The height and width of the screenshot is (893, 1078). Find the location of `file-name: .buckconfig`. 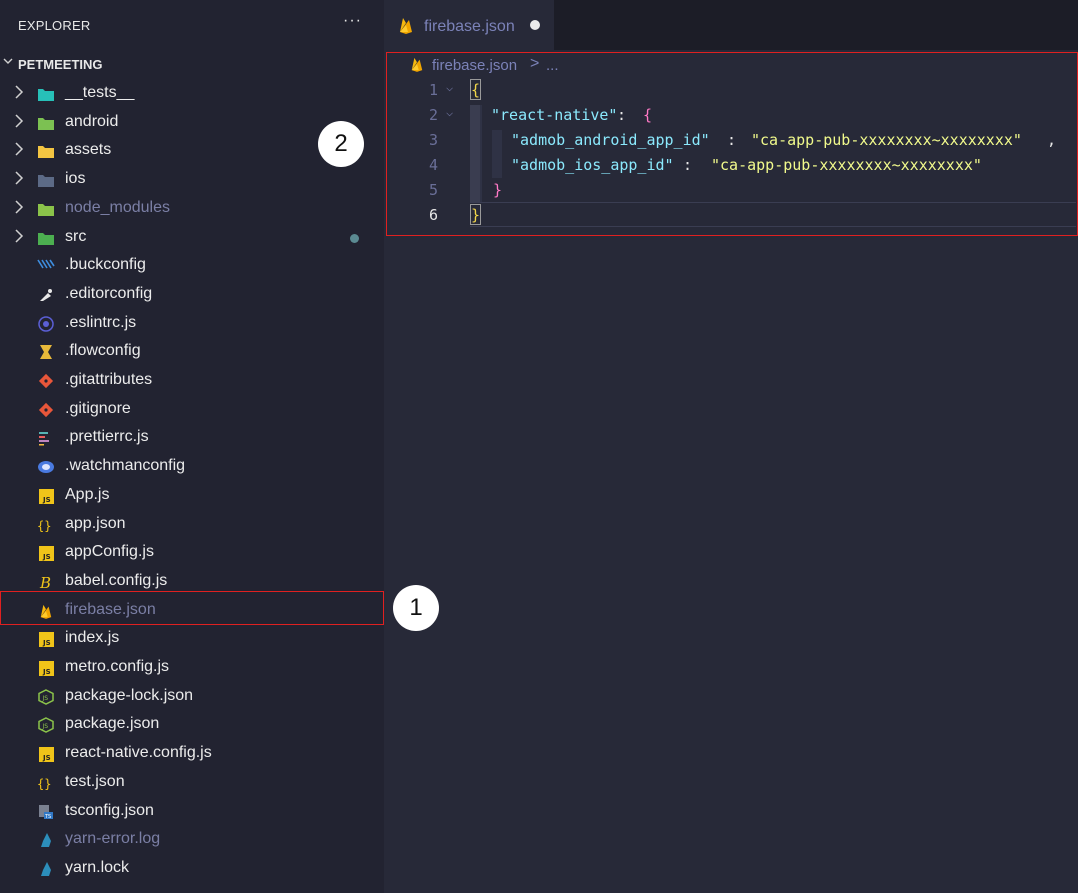

file-name: .buckconfig is located at coordinates (105, 264).